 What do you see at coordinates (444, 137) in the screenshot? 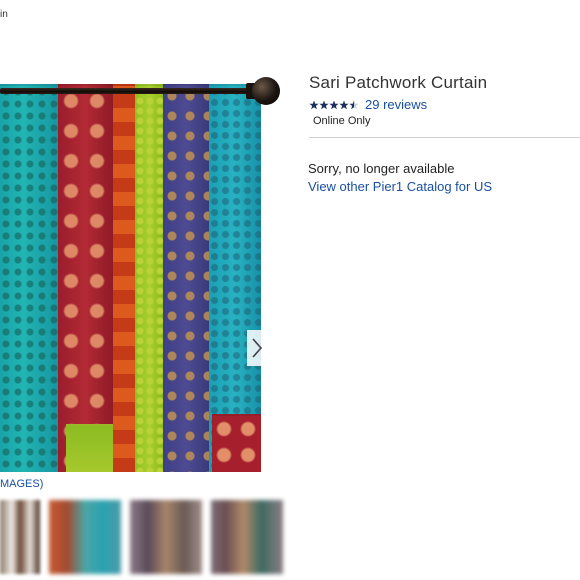
I see `divider` at bounding box center [444, 137].